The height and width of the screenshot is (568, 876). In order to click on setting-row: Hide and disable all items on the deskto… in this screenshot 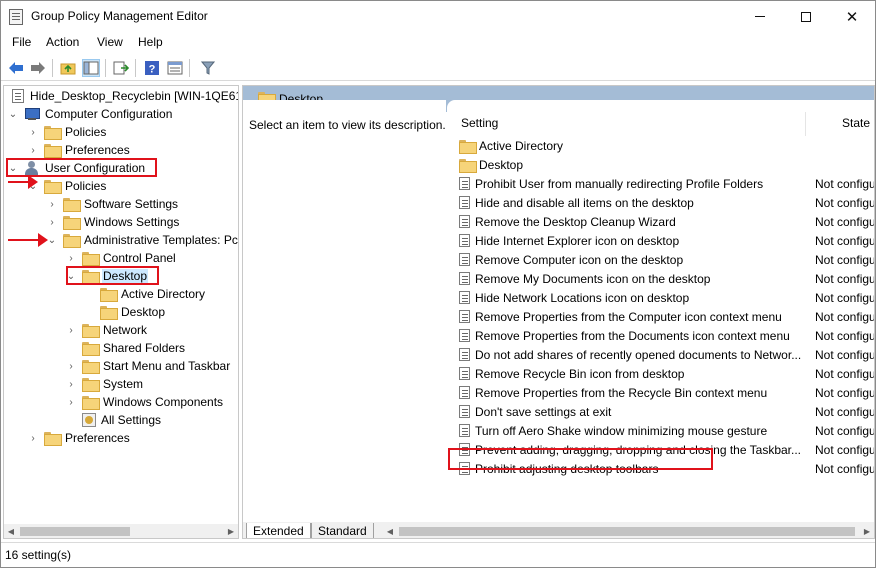, I will do `click(665, 202)`.